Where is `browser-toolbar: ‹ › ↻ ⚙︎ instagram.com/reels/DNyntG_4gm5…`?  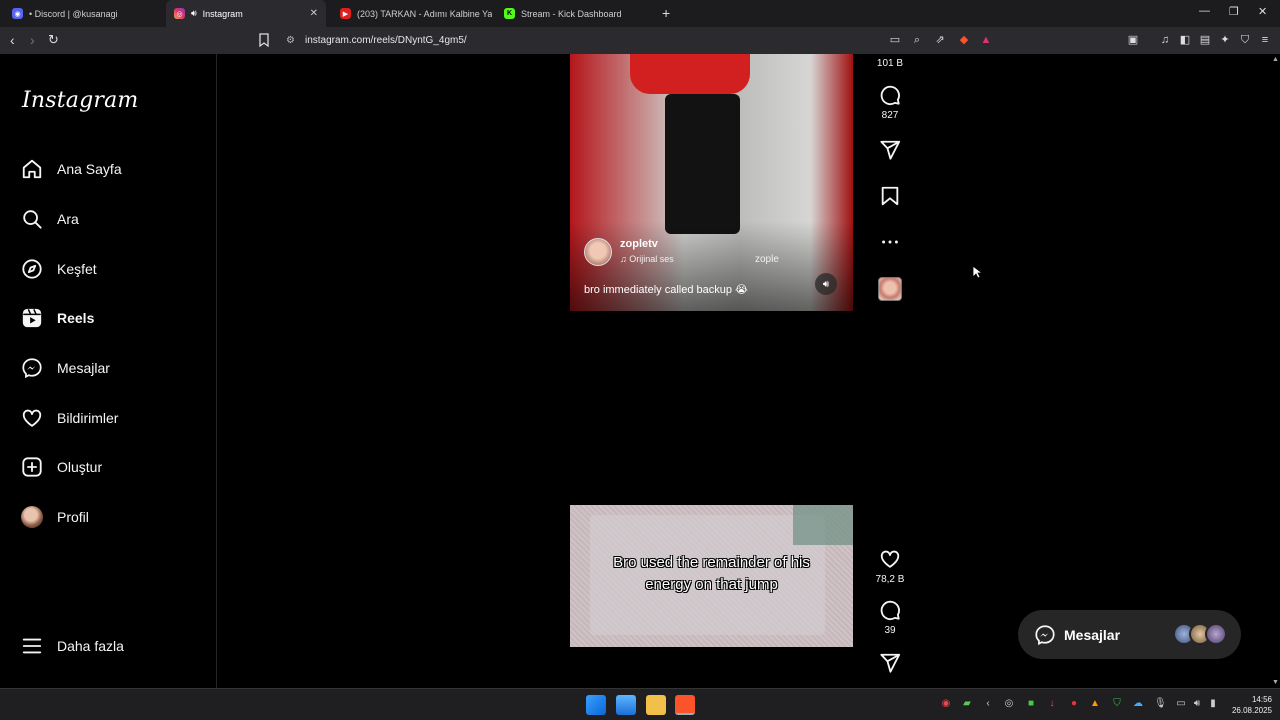 browser-toolbar: ‹ › ↻ ⚙︎ instagram.com/reels/DNyntG_4gm5… is located at coordinates (640, 40).